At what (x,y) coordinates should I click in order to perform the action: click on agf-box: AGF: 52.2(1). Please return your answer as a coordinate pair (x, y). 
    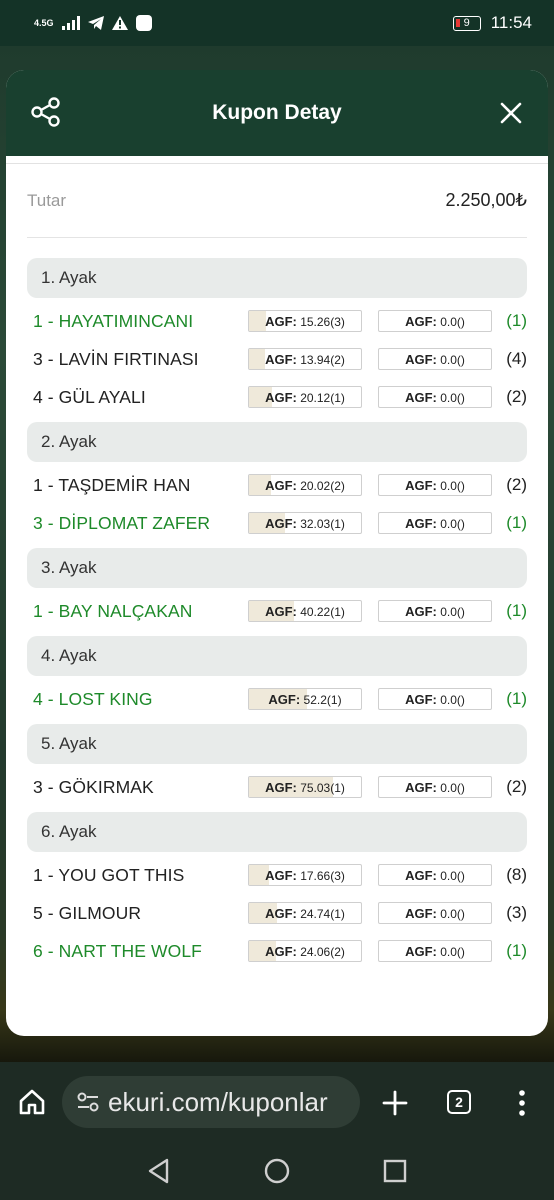
    Looking at the image, I should click on (305, 699).